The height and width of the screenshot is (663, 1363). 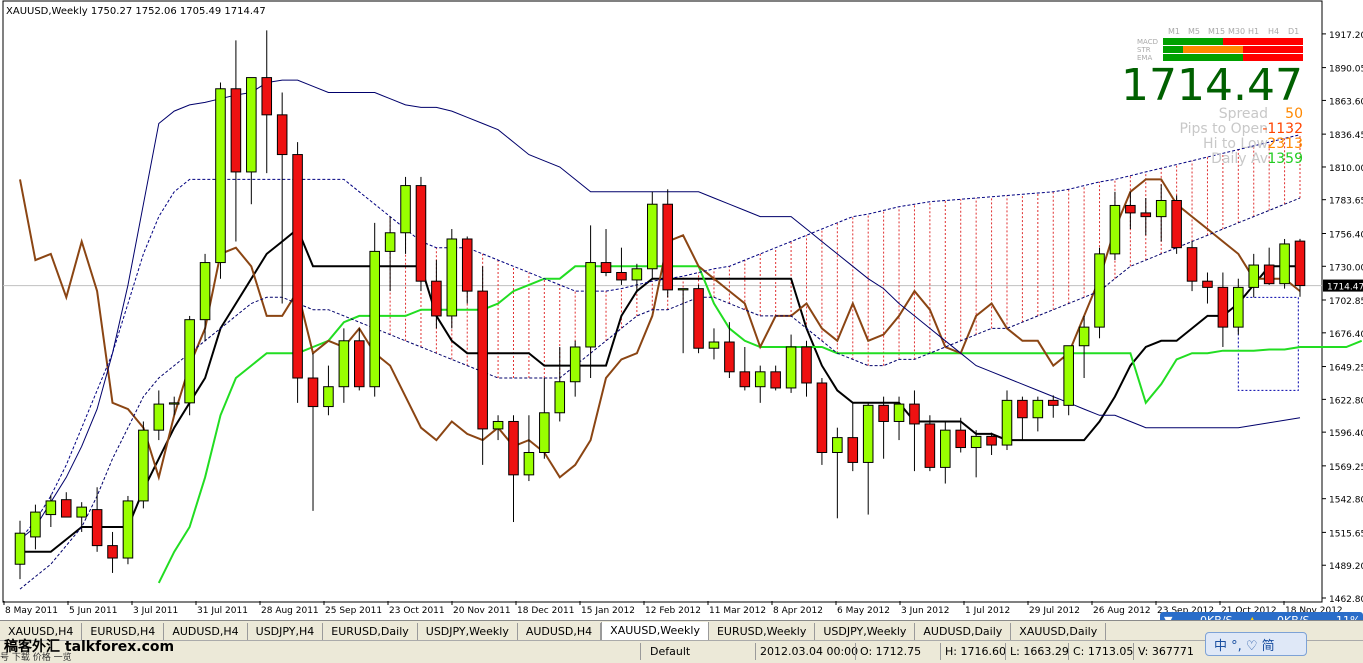 What do you see at coordinates (1346, 302) in the screenshot?
I see `y-tick-label: 1702.85` at bounding box center [1346, 302].